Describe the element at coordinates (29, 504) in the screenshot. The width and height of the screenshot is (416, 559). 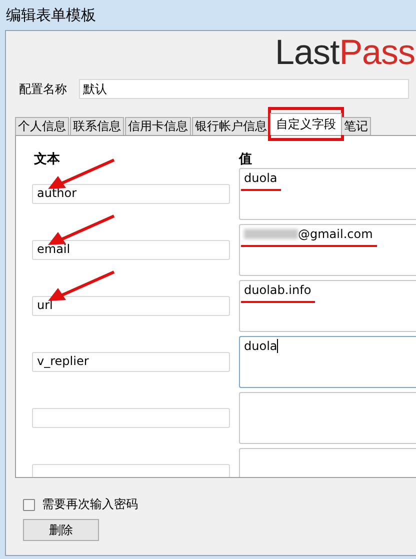
I see `checkbox` at that location.